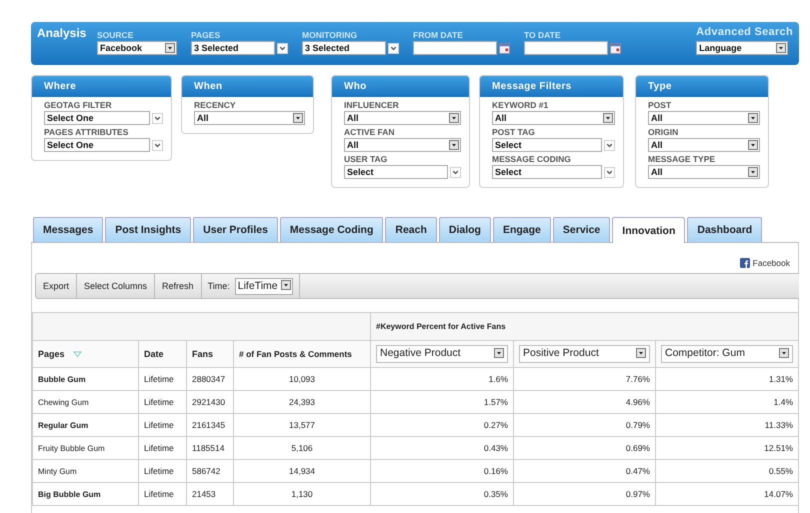  I want to click on table-cell: 0.35%, so click(442, 494).